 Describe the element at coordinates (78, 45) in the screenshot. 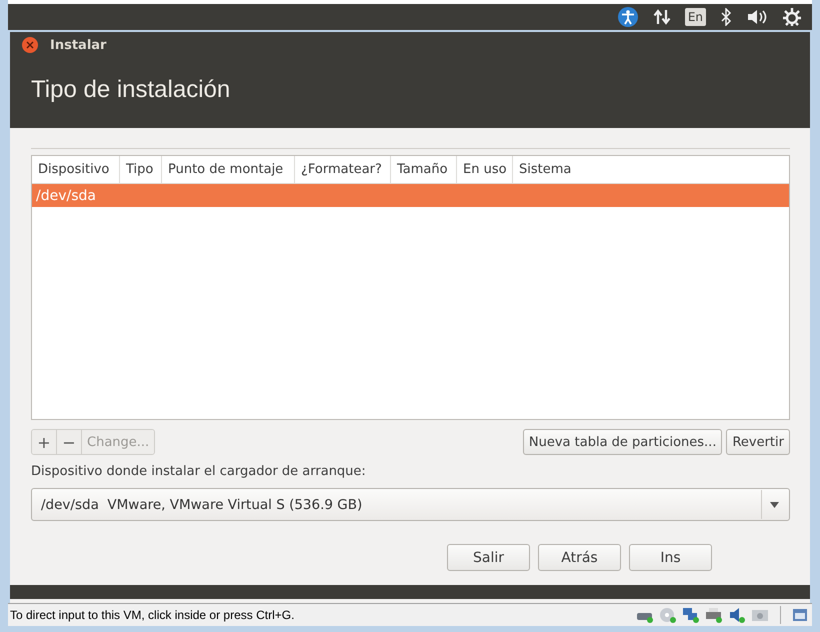

I see `window-title: Instalar` at that location.